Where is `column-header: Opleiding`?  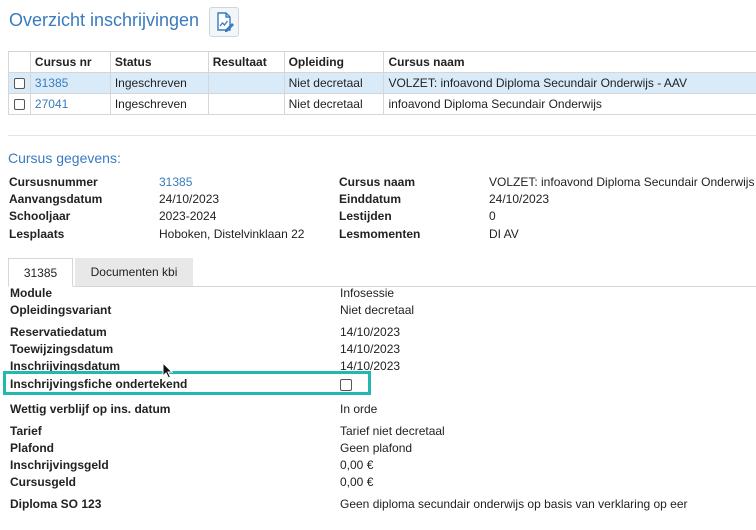 column-header: Opleiding is located at coordinates (334, 62).